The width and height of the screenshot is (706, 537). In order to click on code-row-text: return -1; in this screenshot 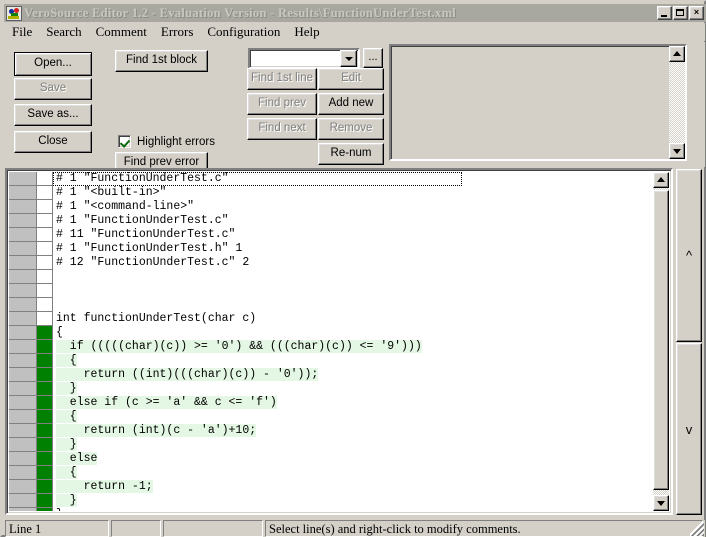, I will do `click(353, 487)`.